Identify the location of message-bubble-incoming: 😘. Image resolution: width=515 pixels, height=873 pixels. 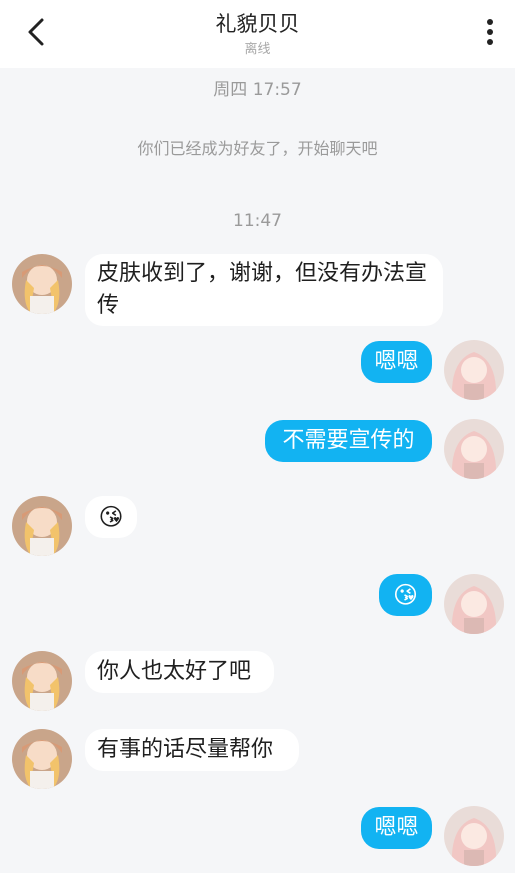
(111, 517).